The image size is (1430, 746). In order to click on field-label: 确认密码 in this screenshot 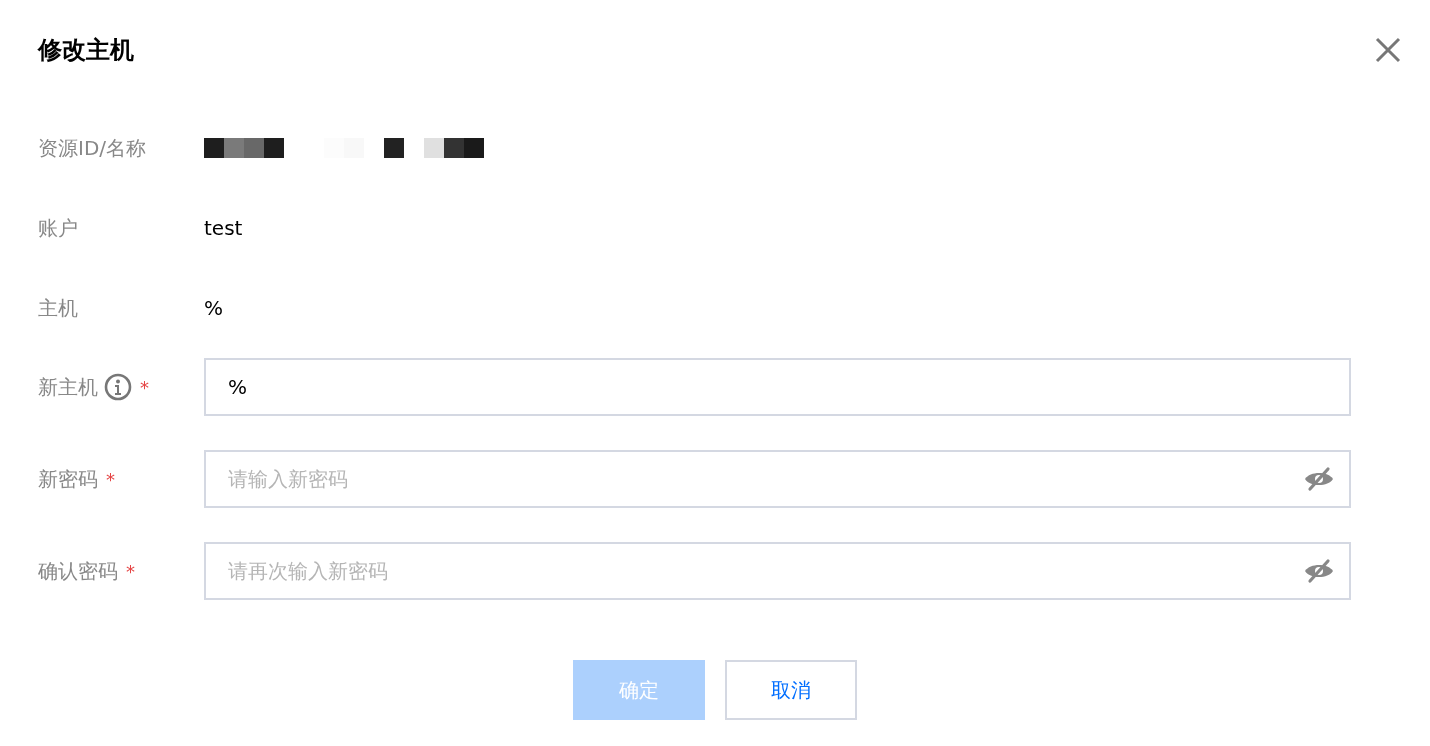, I will do `click(78, 571)`.